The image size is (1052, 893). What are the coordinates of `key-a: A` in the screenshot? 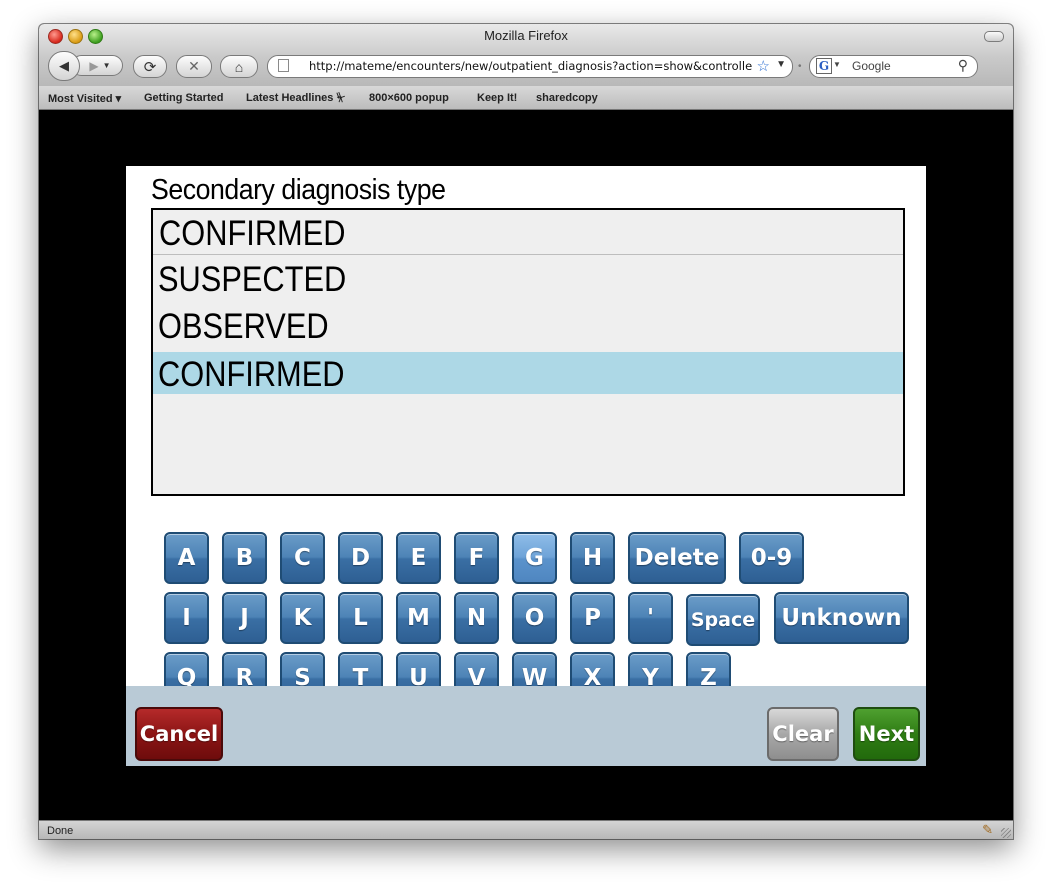 It's located at (186, 558).